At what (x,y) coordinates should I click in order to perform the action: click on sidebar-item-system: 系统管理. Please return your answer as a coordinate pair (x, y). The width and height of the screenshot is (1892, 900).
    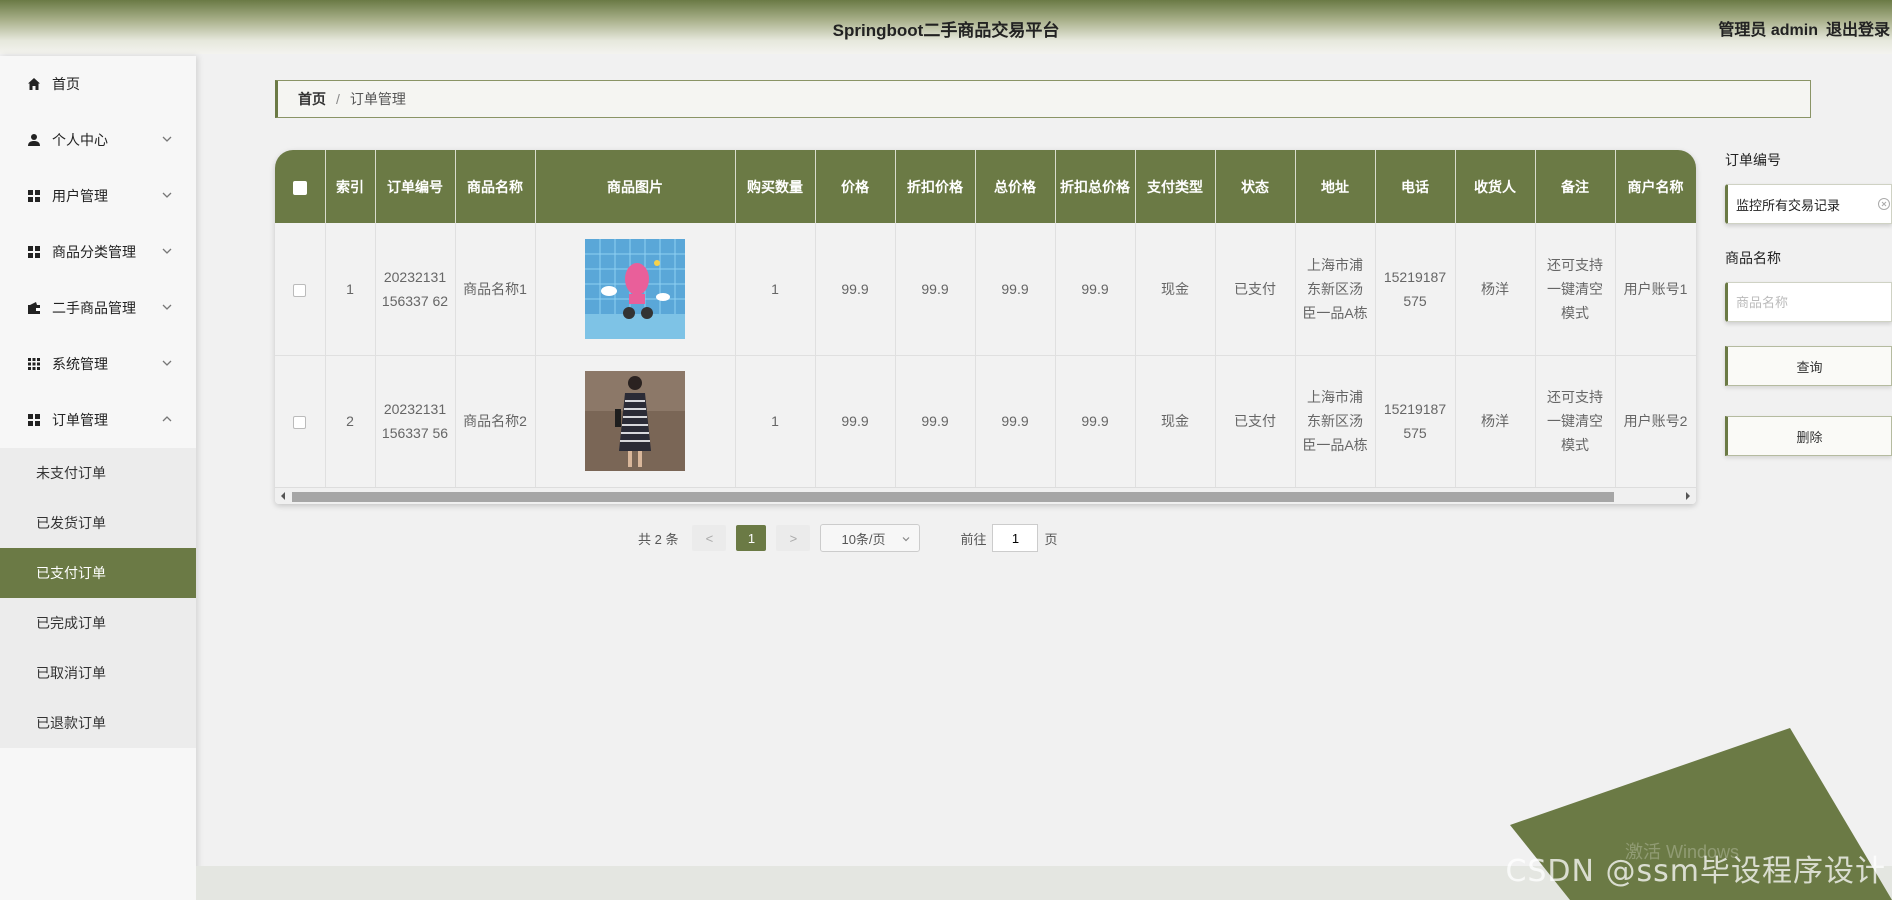
    Looking at the image, I should click on (98, 364).